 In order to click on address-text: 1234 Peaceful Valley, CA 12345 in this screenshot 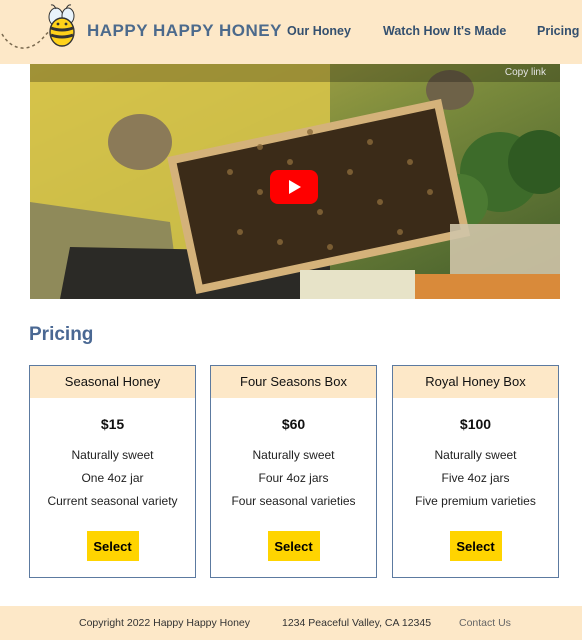, I will do `click(357, 623)`.